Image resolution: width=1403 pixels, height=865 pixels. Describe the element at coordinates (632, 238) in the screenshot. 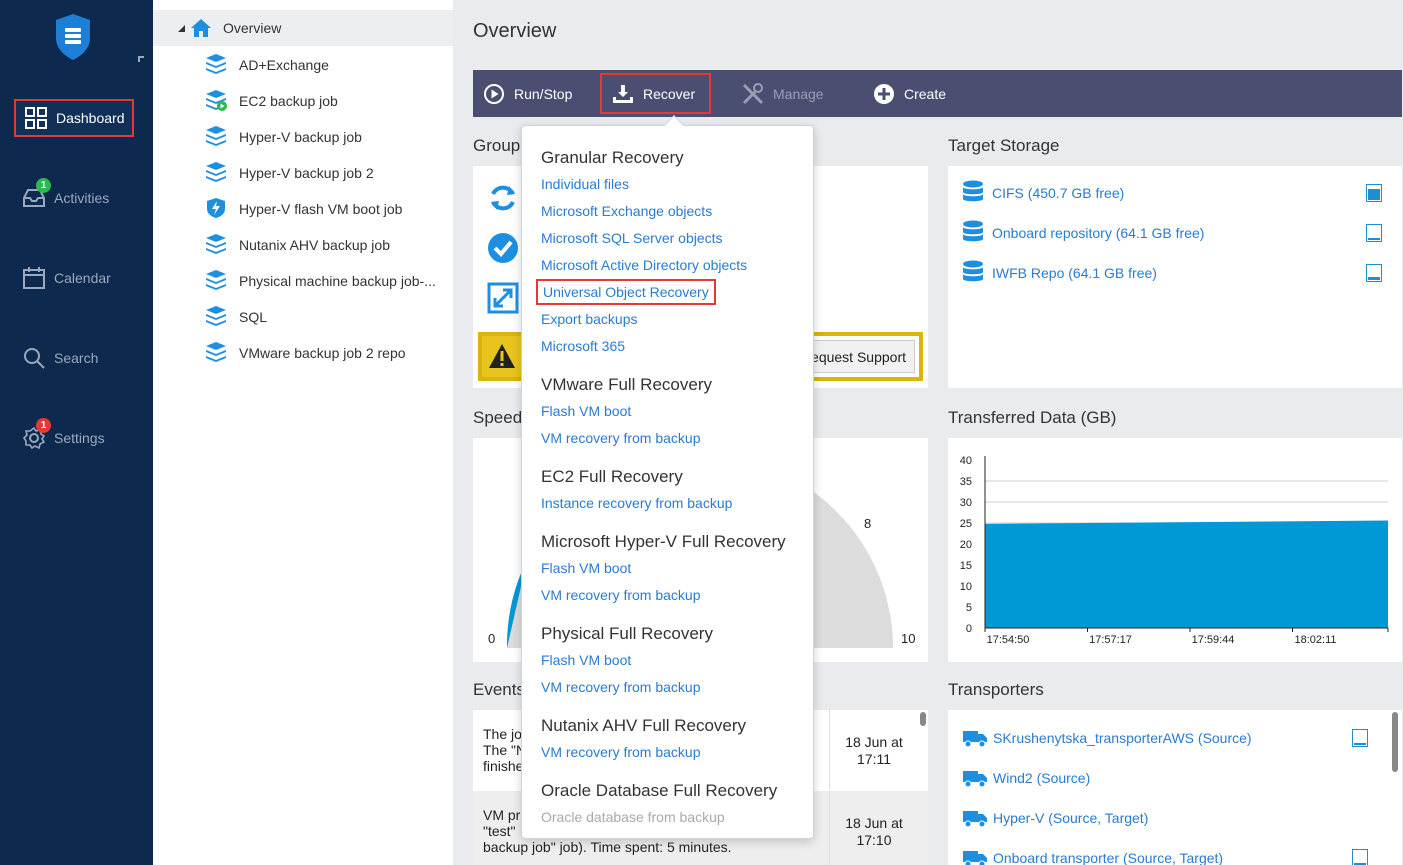

I see `menu-item: Microsoft SQL Server objects` at that location.